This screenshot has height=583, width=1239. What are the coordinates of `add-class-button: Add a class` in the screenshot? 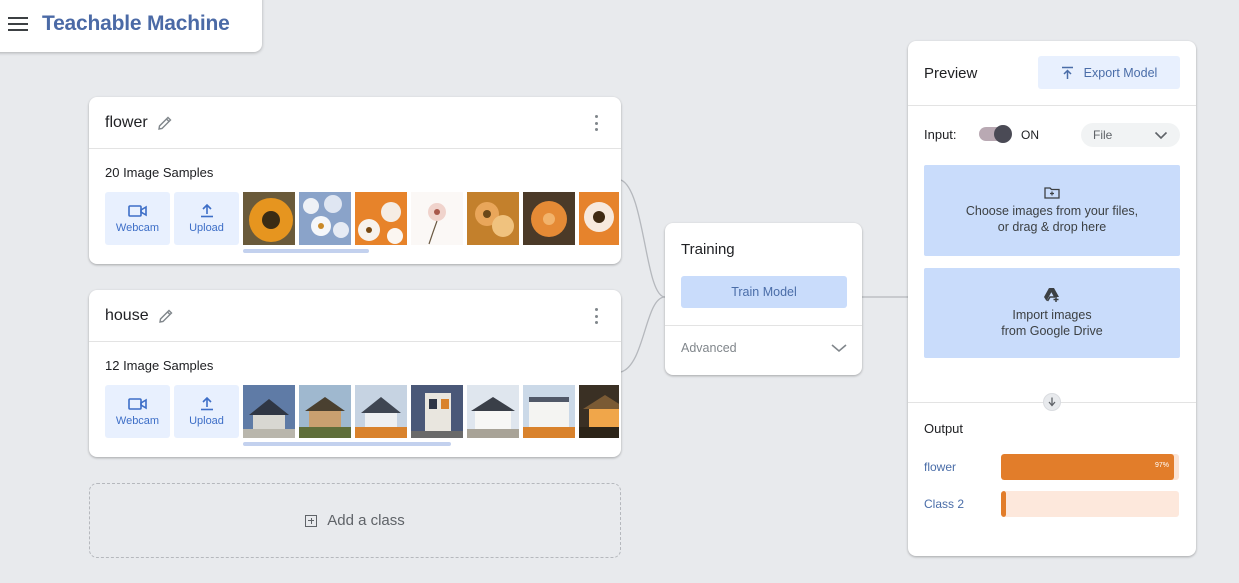 It's located at (355, 520).